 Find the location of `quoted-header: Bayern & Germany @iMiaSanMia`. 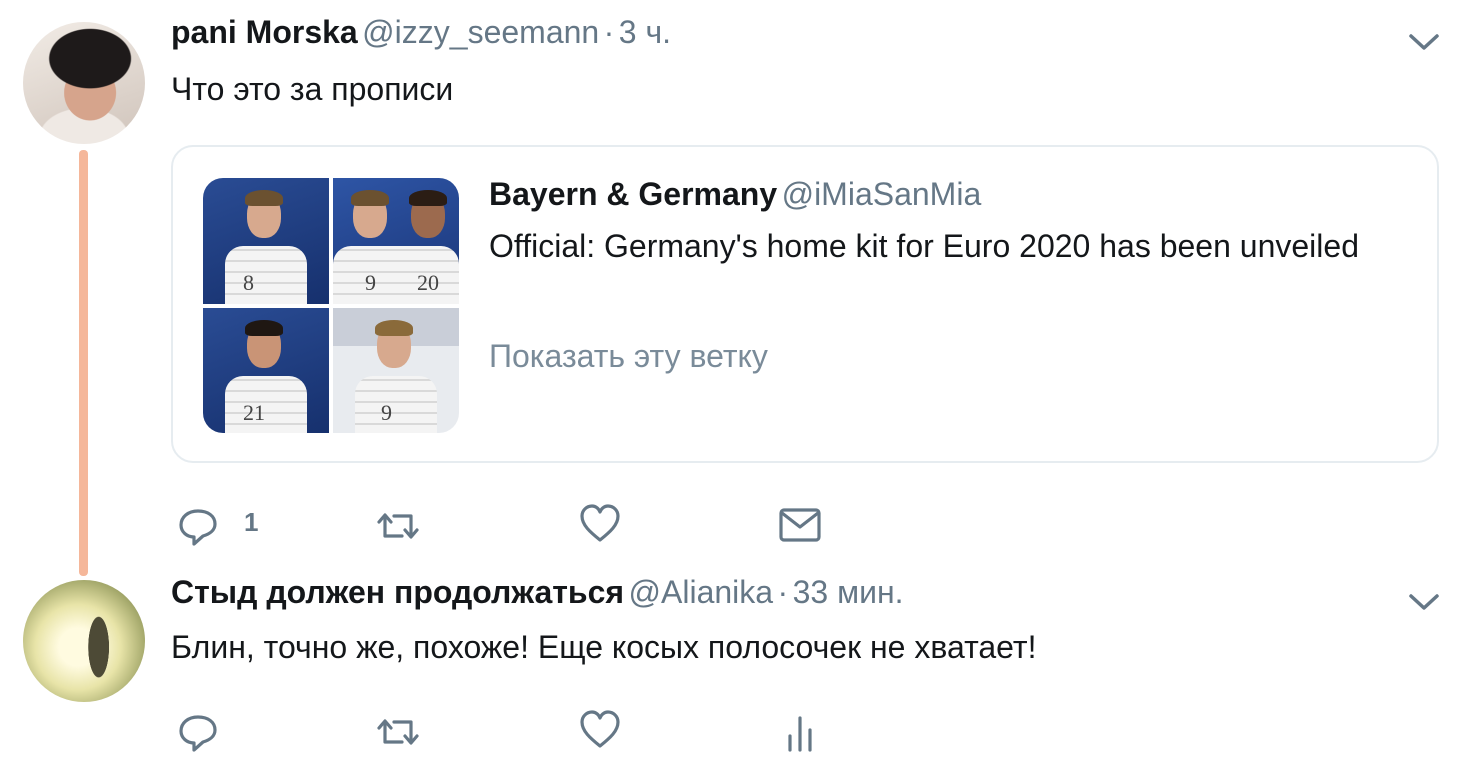

quoted-header: Bayern & Germany @iMiaSanMia is located at coordinates (735, 194).